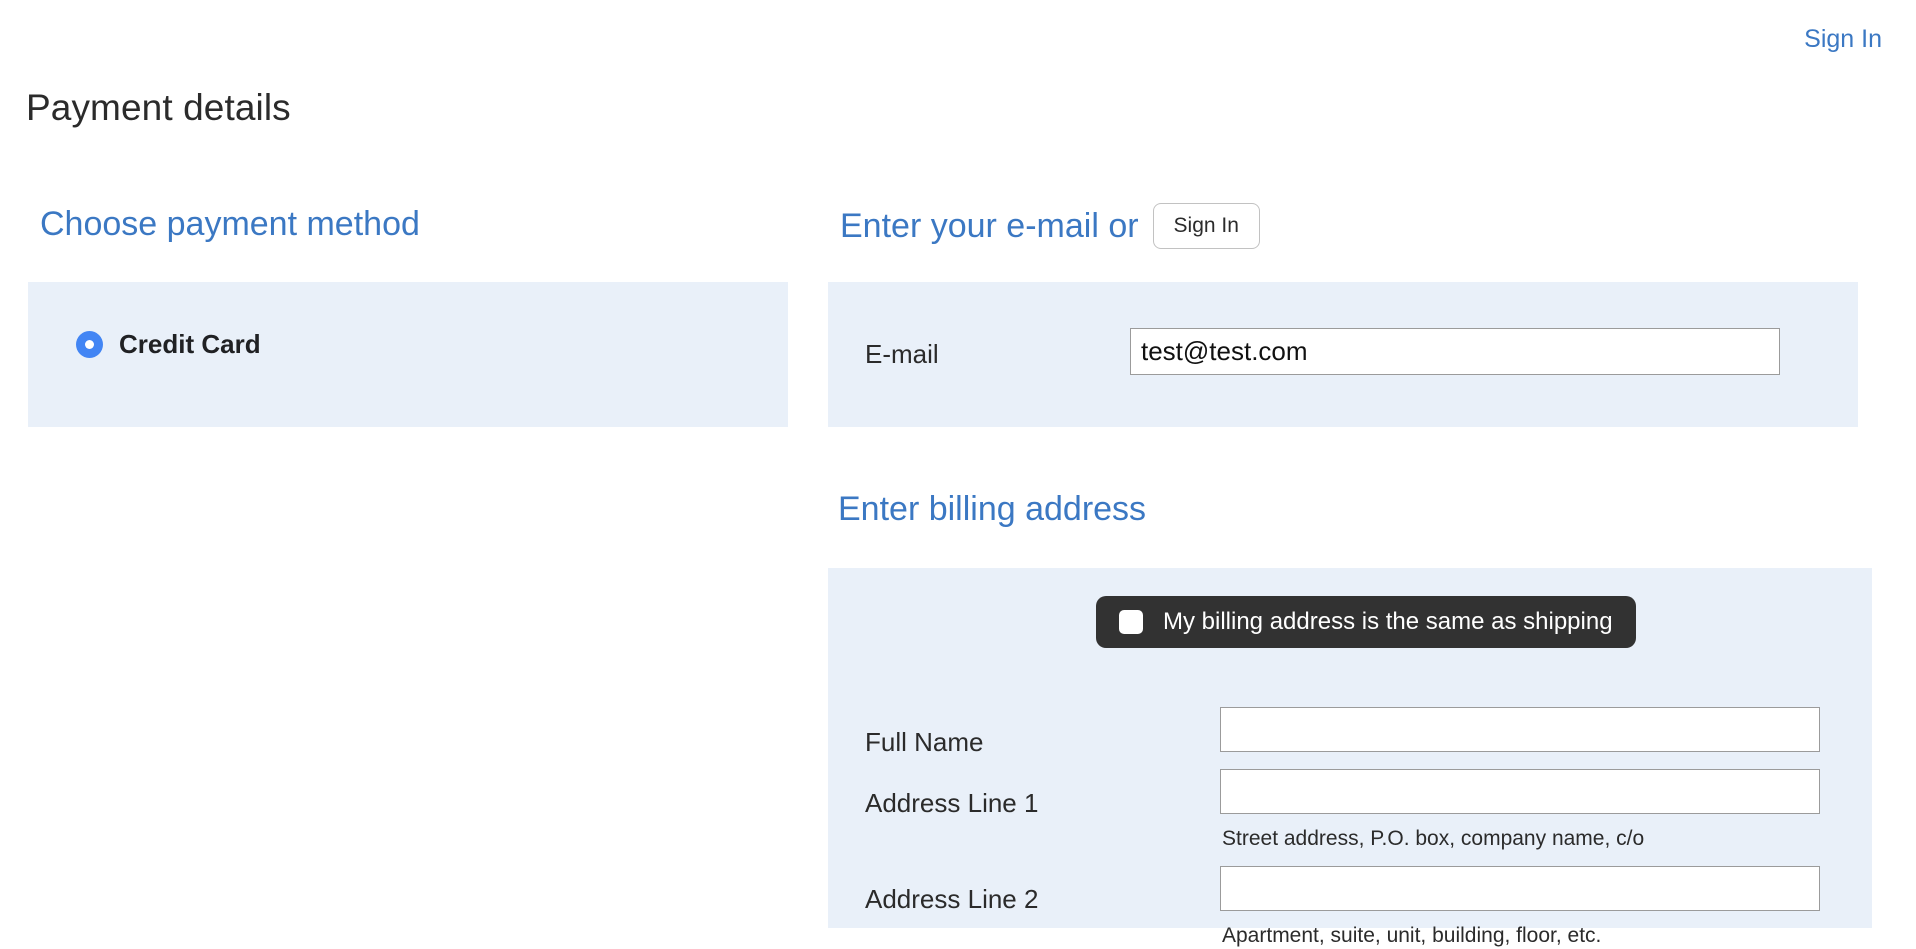 This screenshot has width=1916, height=949. What do you see at coordinates (1843, 39) in the screenshot?
I see `header-signin-link: Sign In` at bounding box center [1843, 39].